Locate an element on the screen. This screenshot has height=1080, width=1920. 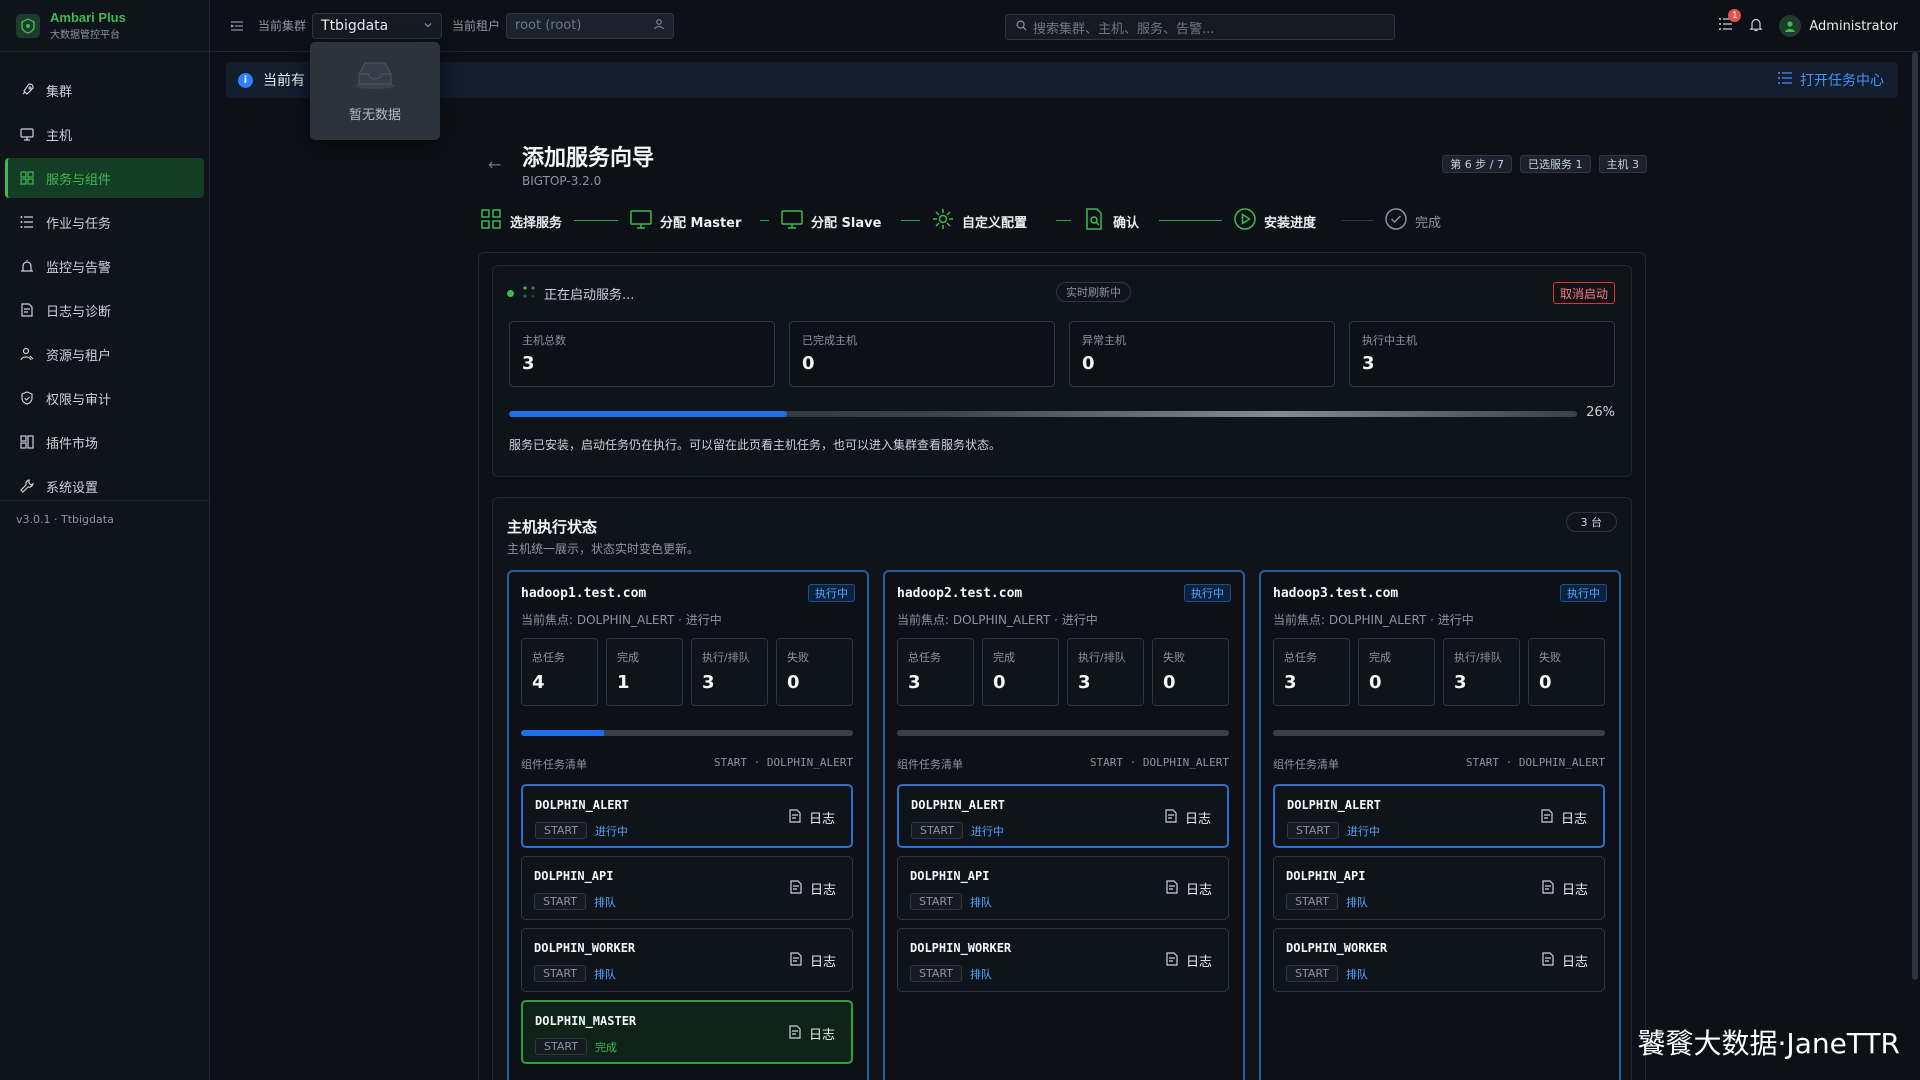
cluster-select-value: Ttbigdata is located at coordinates (355, 25).